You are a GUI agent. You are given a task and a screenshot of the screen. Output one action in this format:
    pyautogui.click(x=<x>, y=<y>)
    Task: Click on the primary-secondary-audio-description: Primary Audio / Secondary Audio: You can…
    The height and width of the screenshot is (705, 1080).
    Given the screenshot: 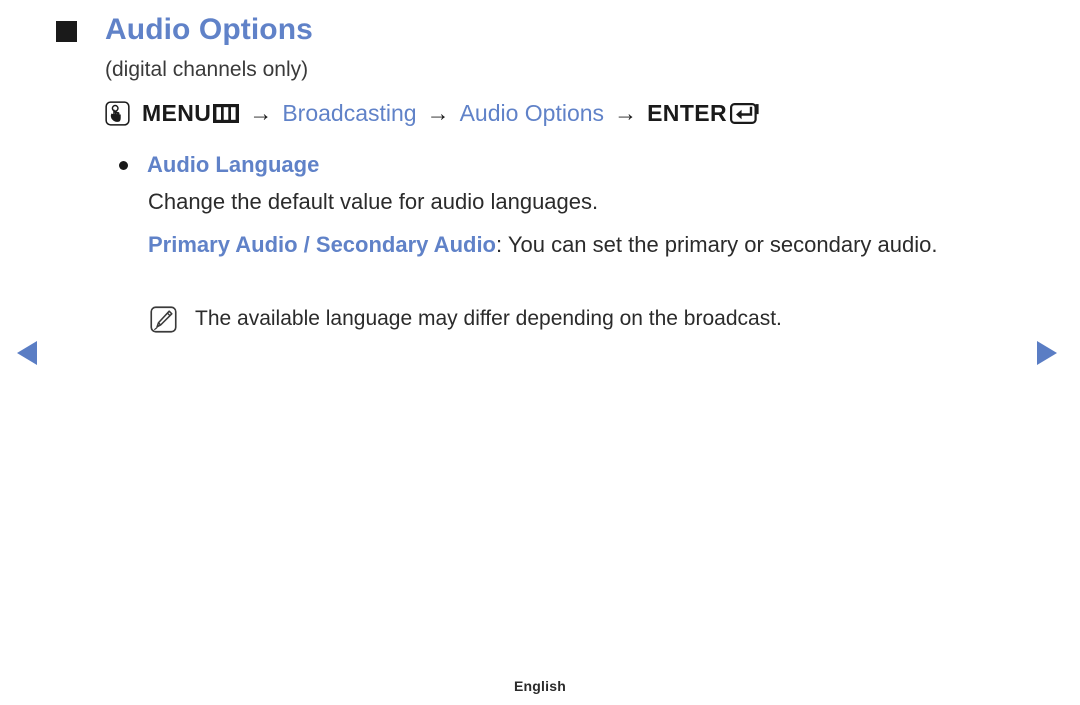 What is the action you would take?
    pyautogui.click(x=588, y=245)
    